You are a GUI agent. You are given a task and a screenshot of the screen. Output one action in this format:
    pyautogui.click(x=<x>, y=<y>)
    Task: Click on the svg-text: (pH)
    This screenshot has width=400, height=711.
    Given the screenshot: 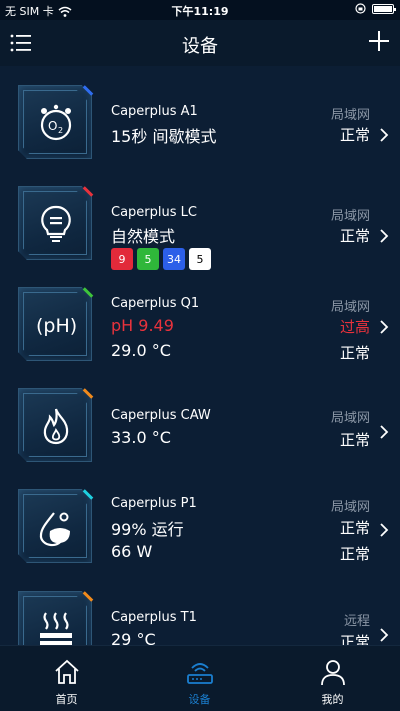 What is the action you would take?
    pyautogui.click(x=56, y=326)
    